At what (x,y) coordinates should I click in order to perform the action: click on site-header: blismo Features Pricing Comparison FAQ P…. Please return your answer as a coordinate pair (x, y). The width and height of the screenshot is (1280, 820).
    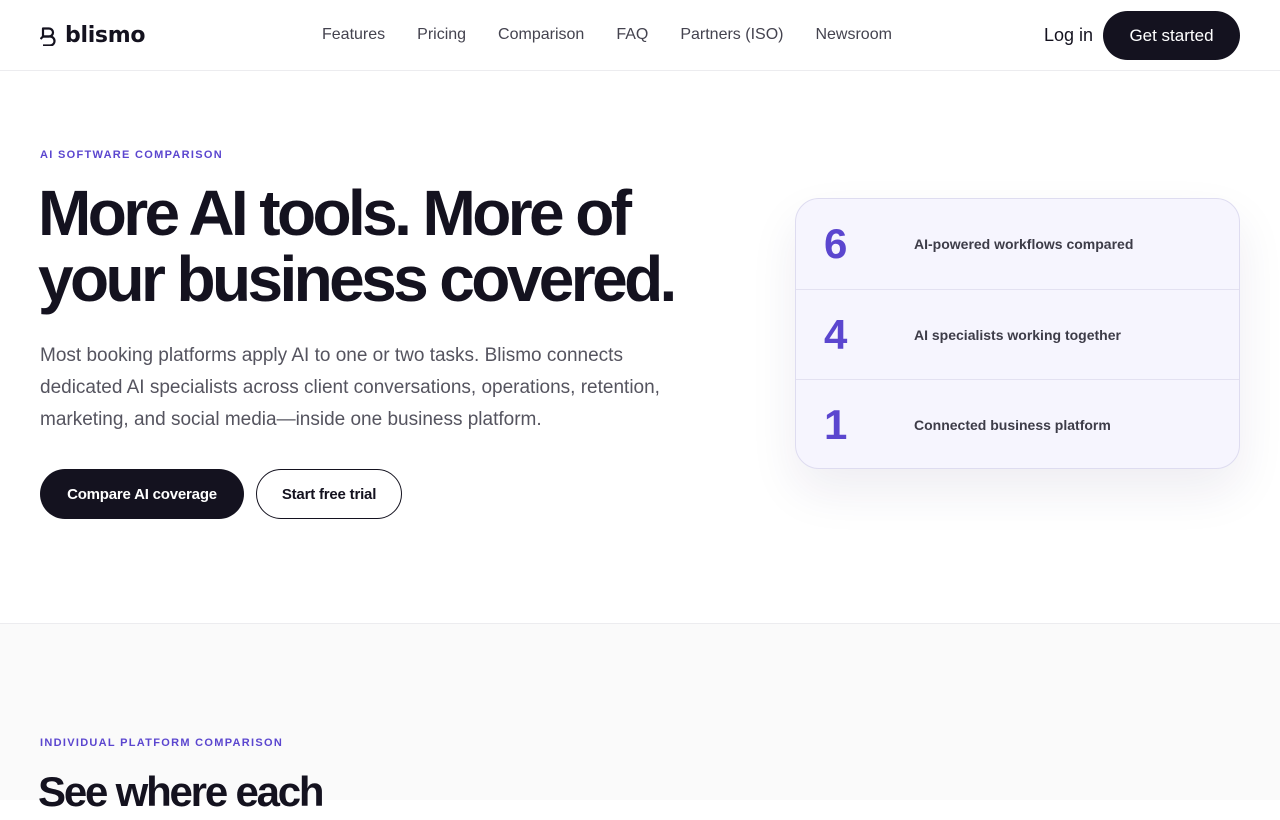
    Looking at the image, I should click on (640, 35).